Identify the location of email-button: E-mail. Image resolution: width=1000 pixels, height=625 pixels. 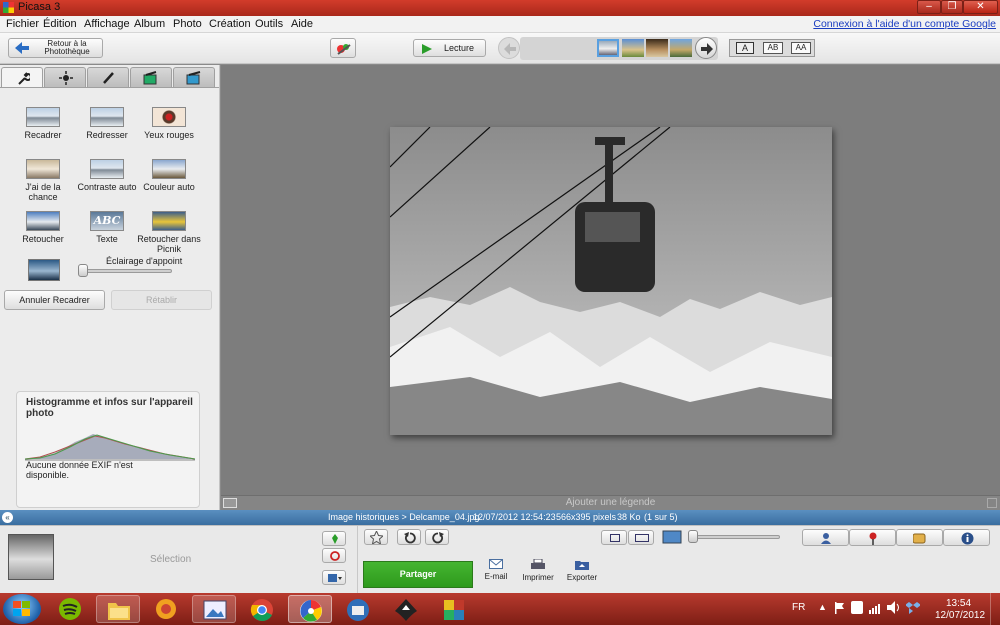
(496, 570).